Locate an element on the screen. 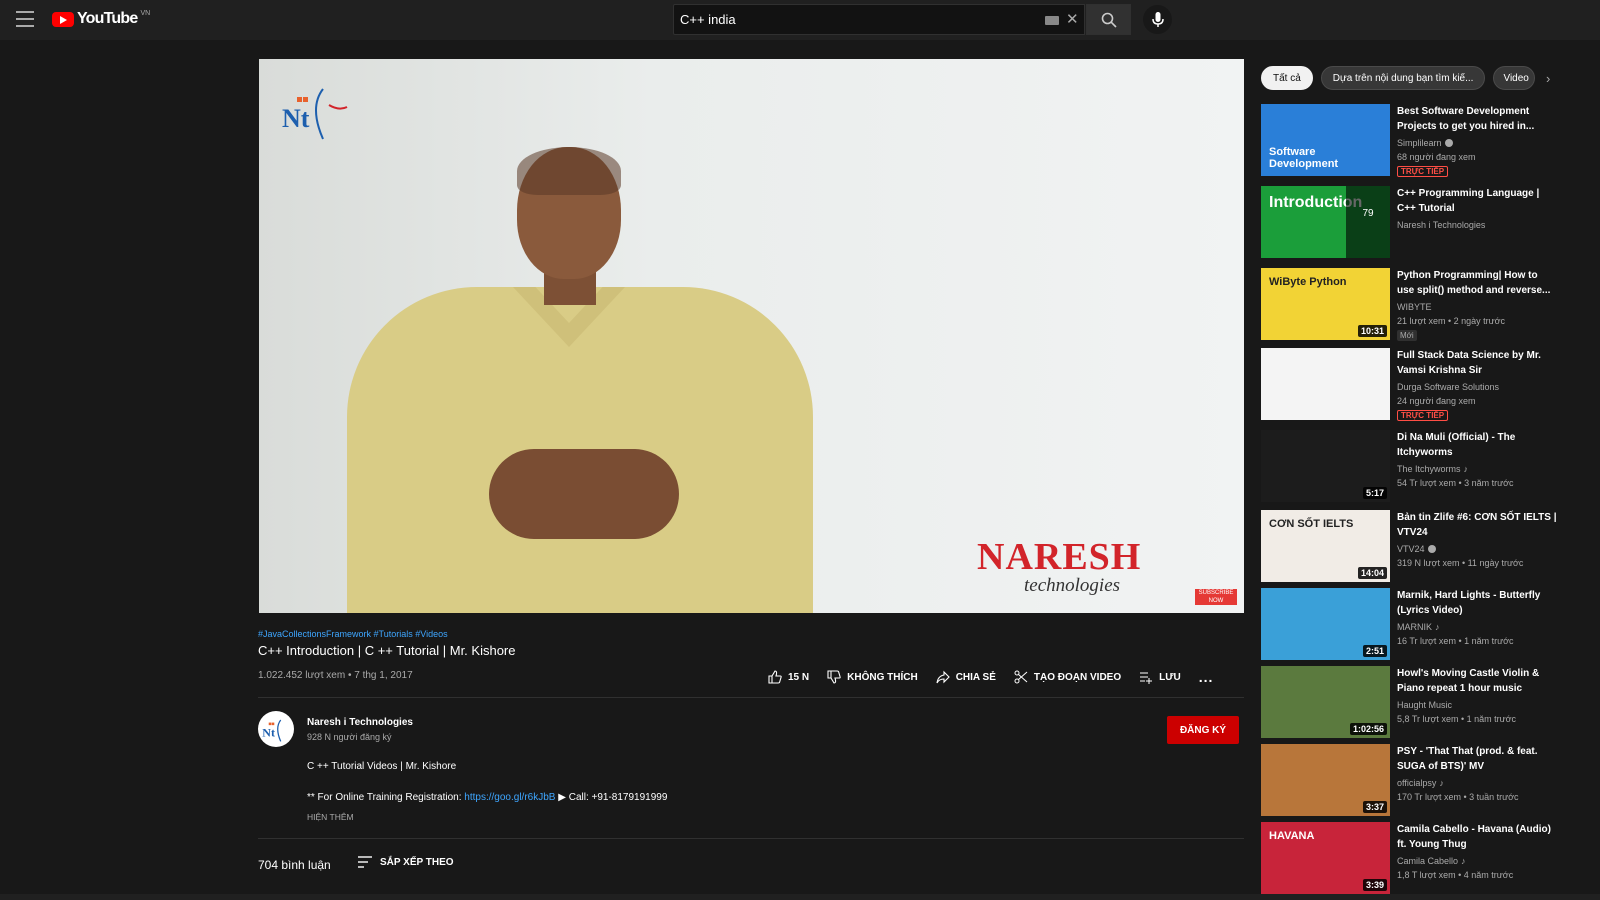 Image resolution: width=1600 pixels, height=900 pixels. recommendation-channel: VTV24 is located at coordinates (1416, 549).